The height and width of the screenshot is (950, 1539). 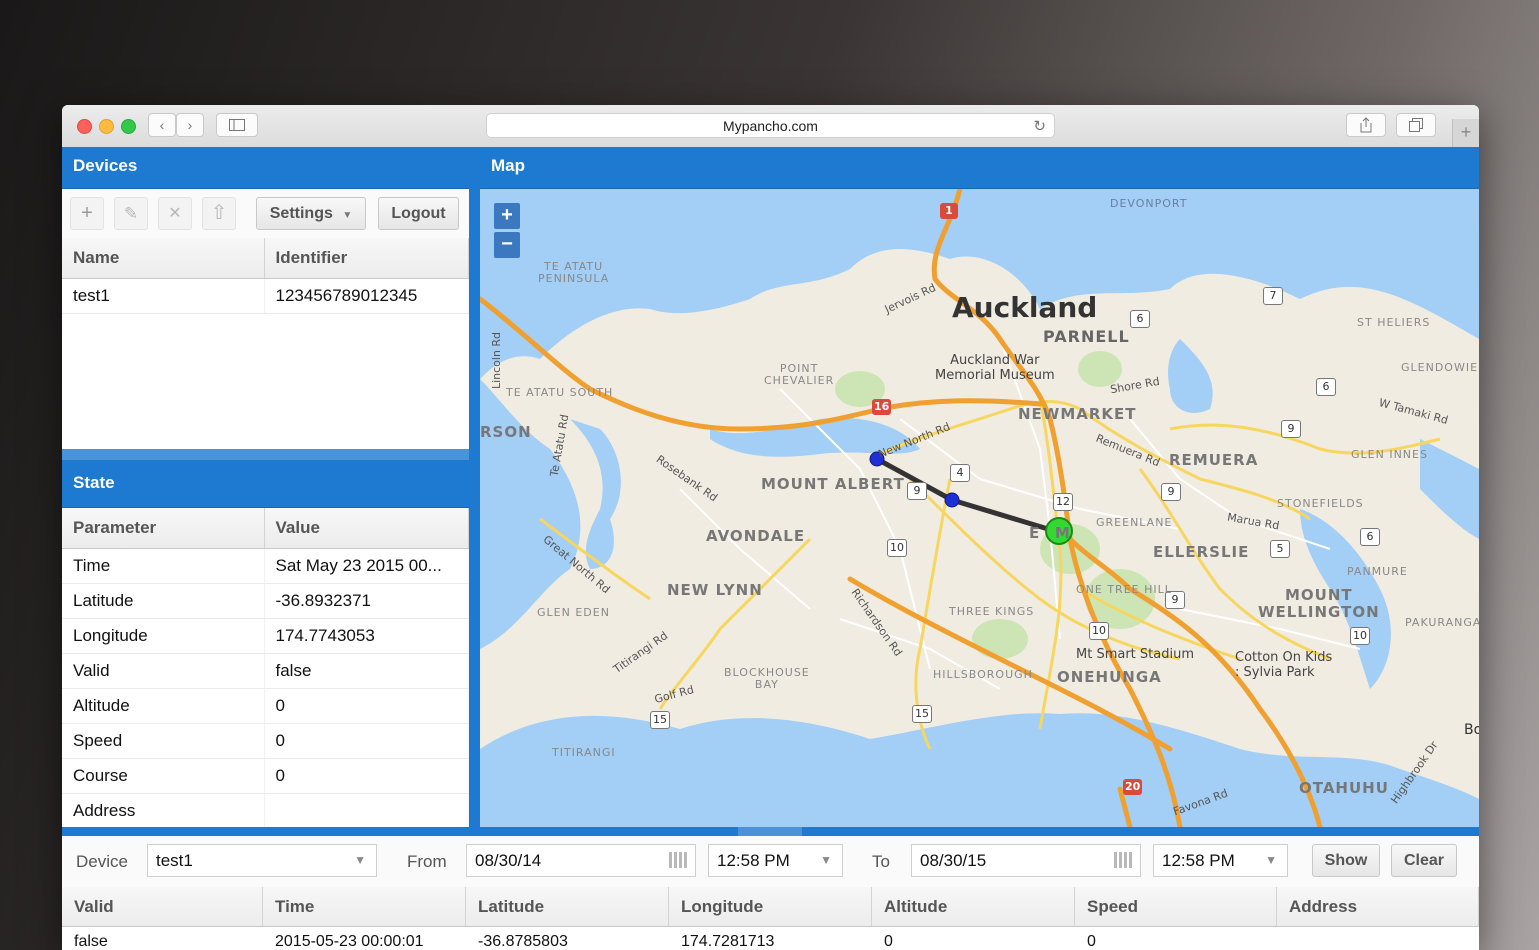 What do you see at coordinates (1124, 589) in the screenshot?
I see `map-label-one-tree-hill: ONE TREE HILL` at bounding box center [1124, 589].